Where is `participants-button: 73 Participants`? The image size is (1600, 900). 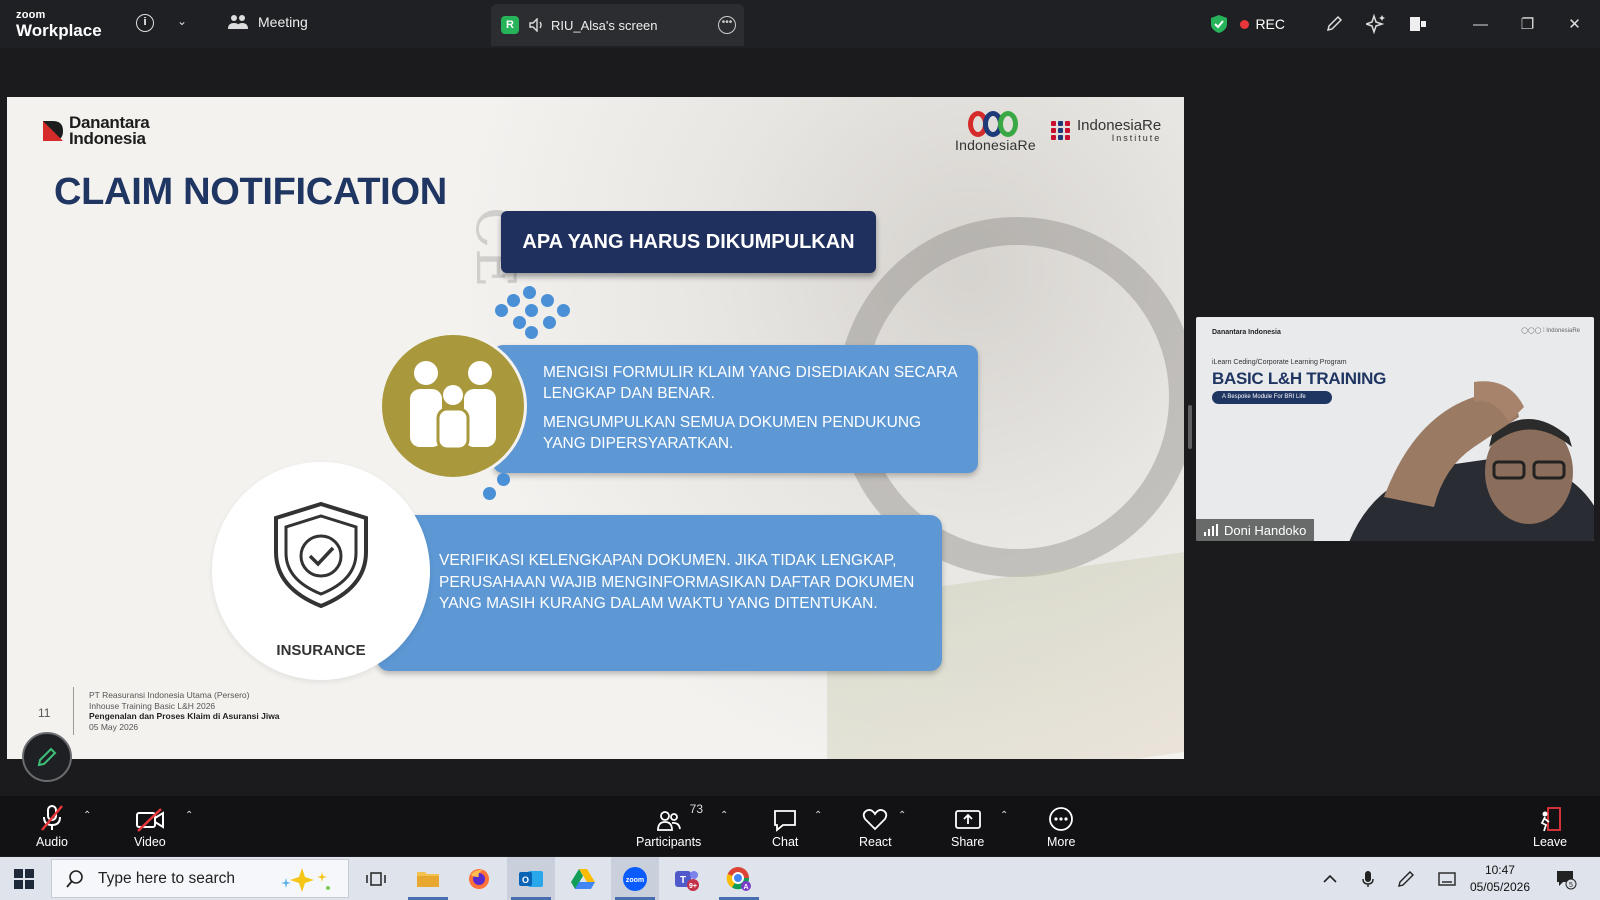 participants-button: 73 Participants is located at coordinates (670, 825).